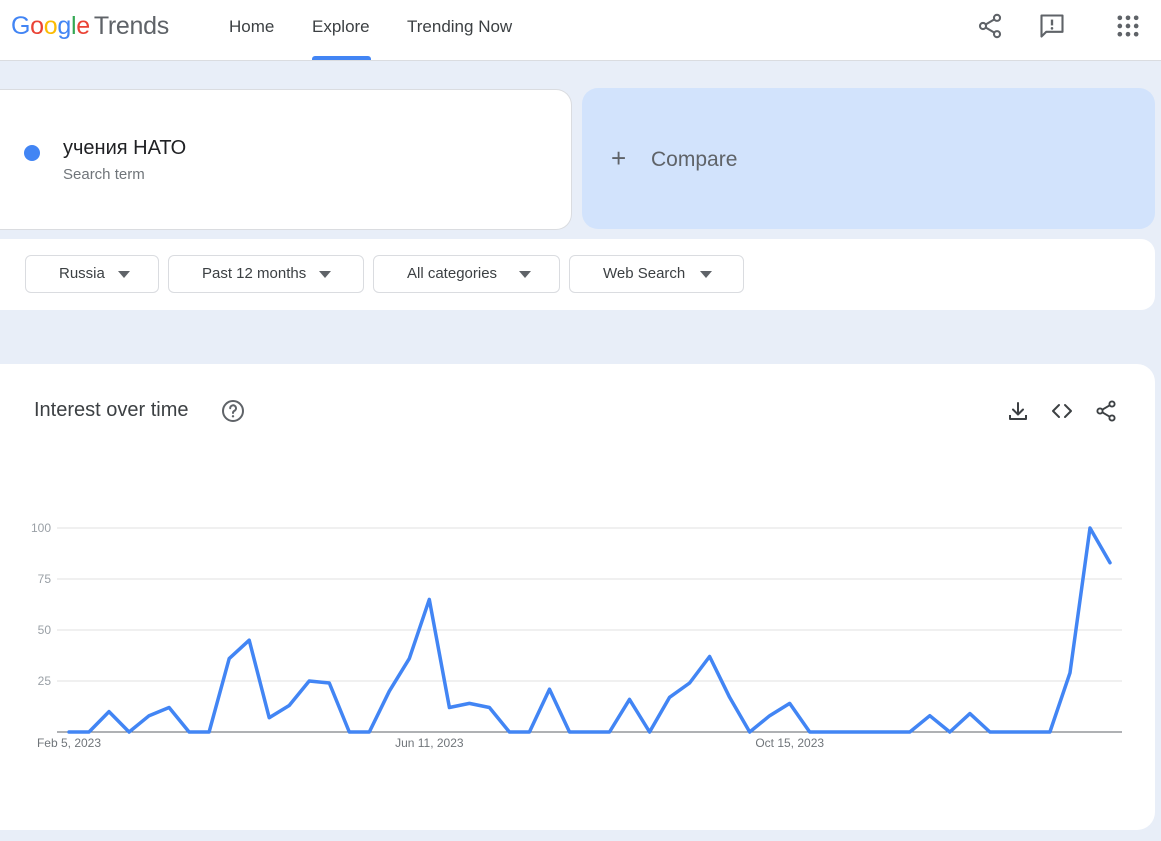 The width and height of the screenshot is (1161, 841). I want to click on x-tick-label: Feb 5, 2023, so click(69, 743).